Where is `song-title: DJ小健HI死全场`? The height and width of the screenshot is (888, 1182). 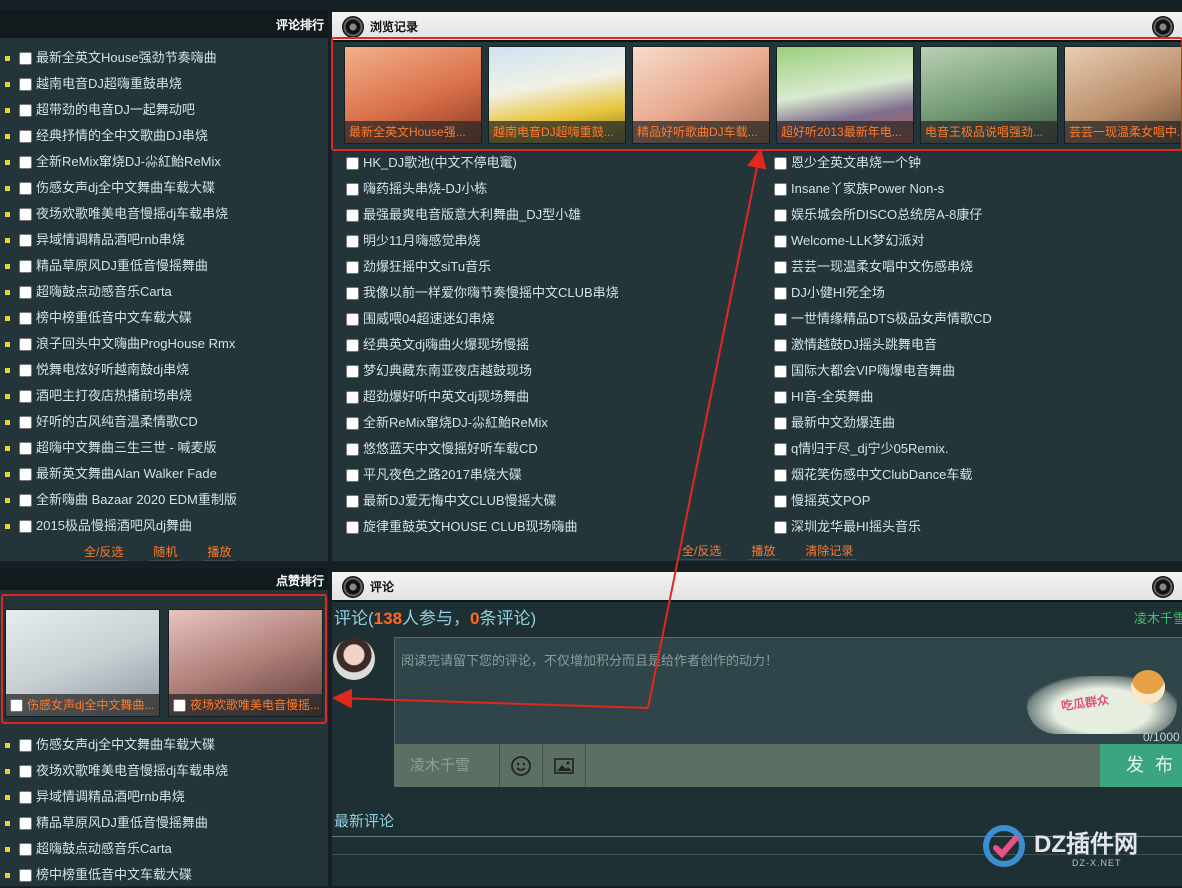
song-title: DJ小健HI死全场 is located at coordinates (838, 293).